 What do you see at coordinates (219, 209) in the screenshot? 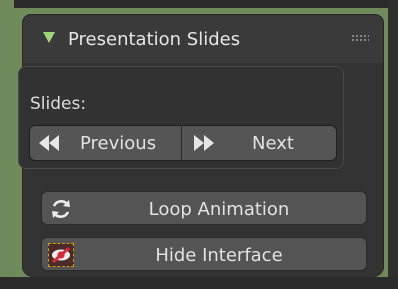
I see `loop-animation-label: Loop Animation` at bounding box center [219, 209].